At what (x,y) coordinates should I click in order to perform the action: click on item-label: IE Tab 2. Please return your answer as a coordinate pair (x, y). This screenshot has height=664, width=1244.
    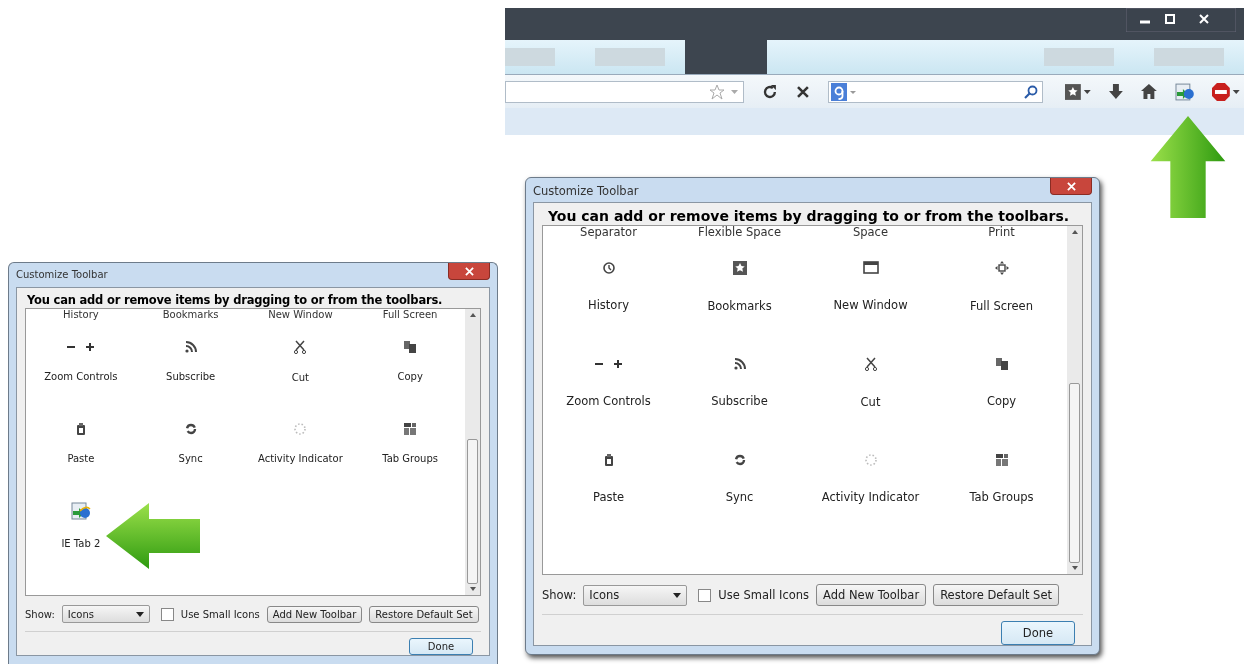
    Looking at the image, I should click on (81, 543).